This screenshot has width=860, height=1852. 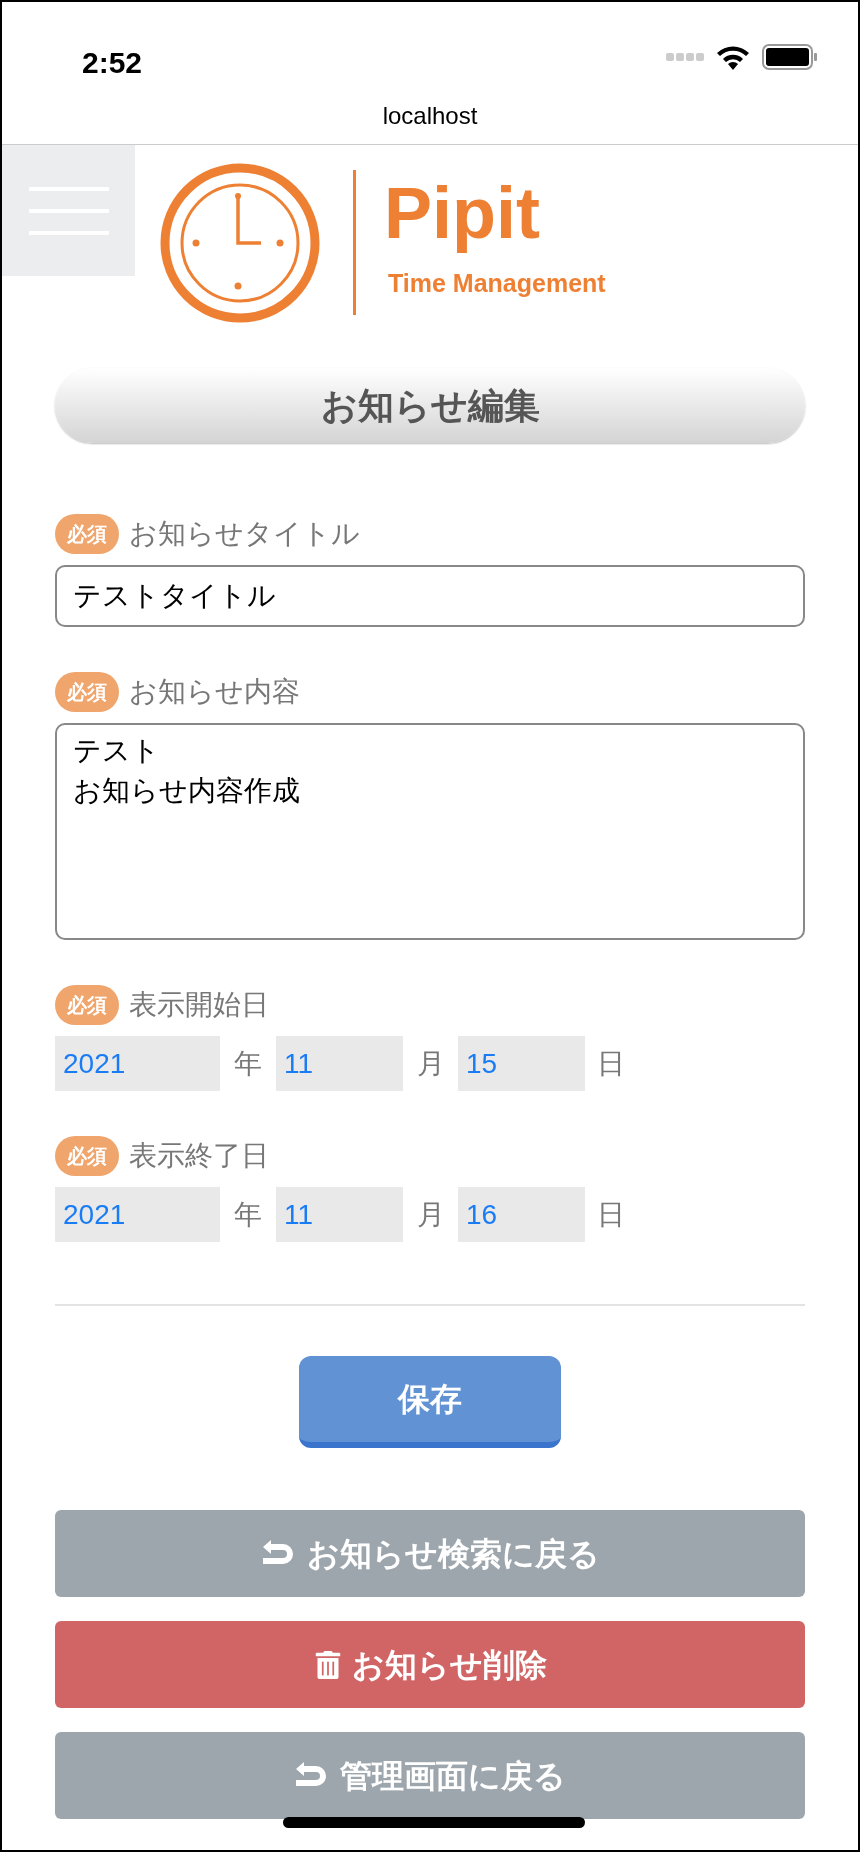 What do you see at coordinates (790, 57) in the screenshot?
I see `battery-icon` at bounding box center [790, 57].